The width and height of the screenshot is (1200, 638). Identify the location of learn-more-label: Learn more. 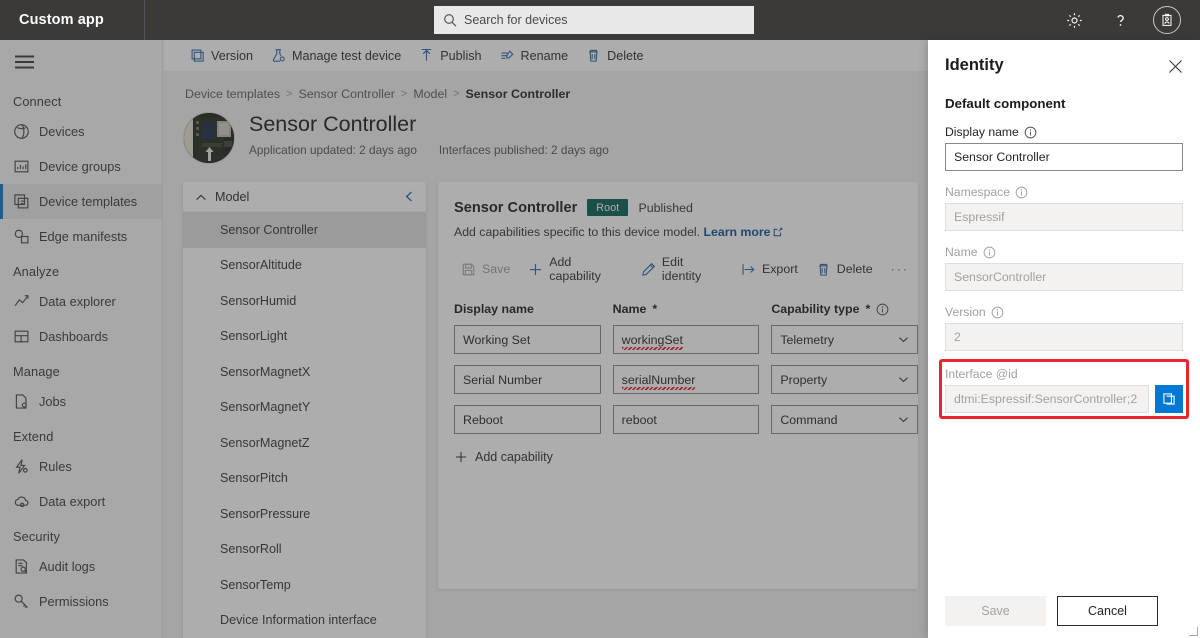
(737, 232).